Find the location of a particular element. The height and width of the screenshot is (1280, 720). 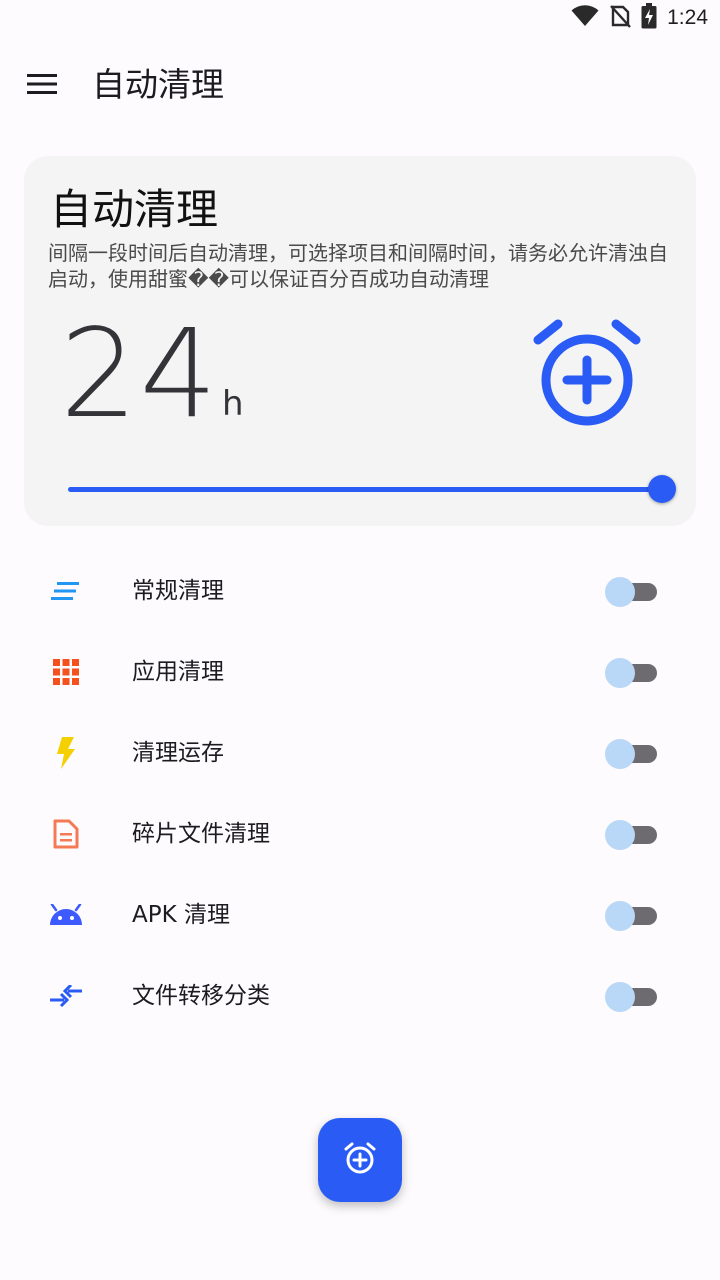

list-item-label: 碎片文件清理 is located at coordinates (201, 833).